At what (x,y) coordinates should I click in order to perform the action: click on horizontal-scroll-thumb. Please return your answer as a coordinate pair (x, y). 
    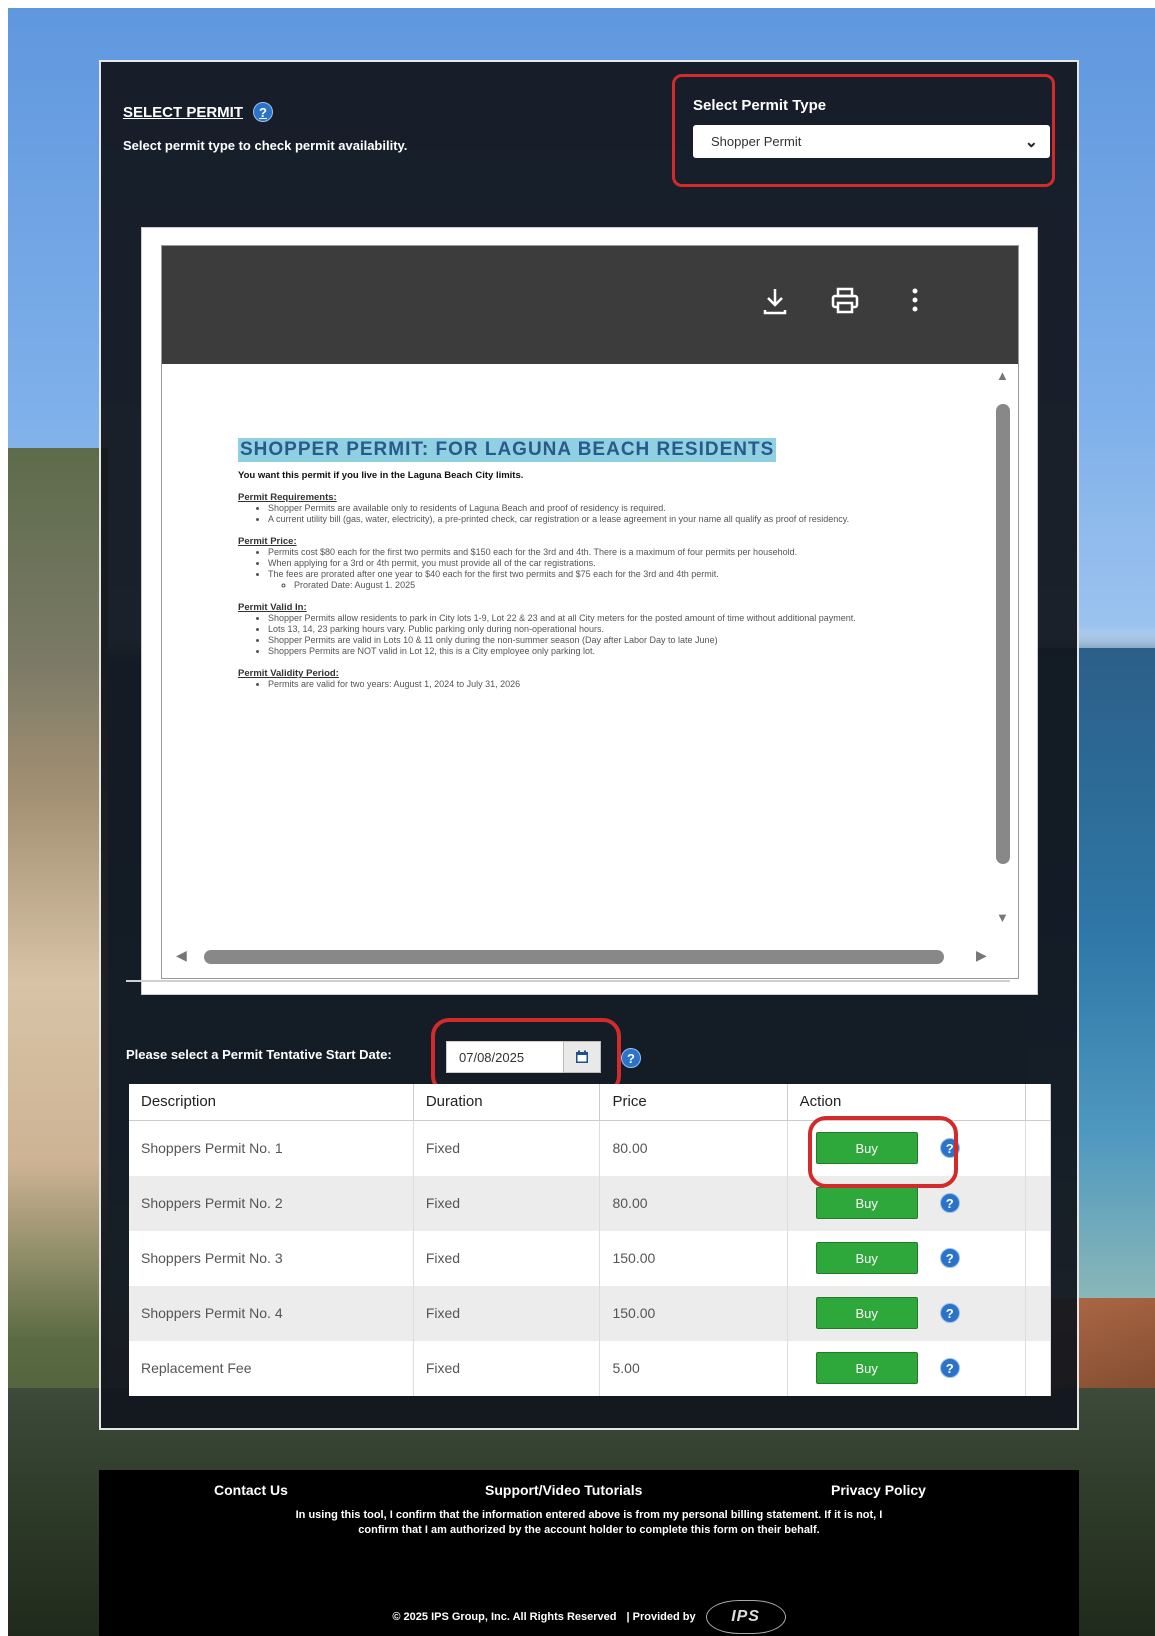
    Looking at the image, I should click on (574, 957).